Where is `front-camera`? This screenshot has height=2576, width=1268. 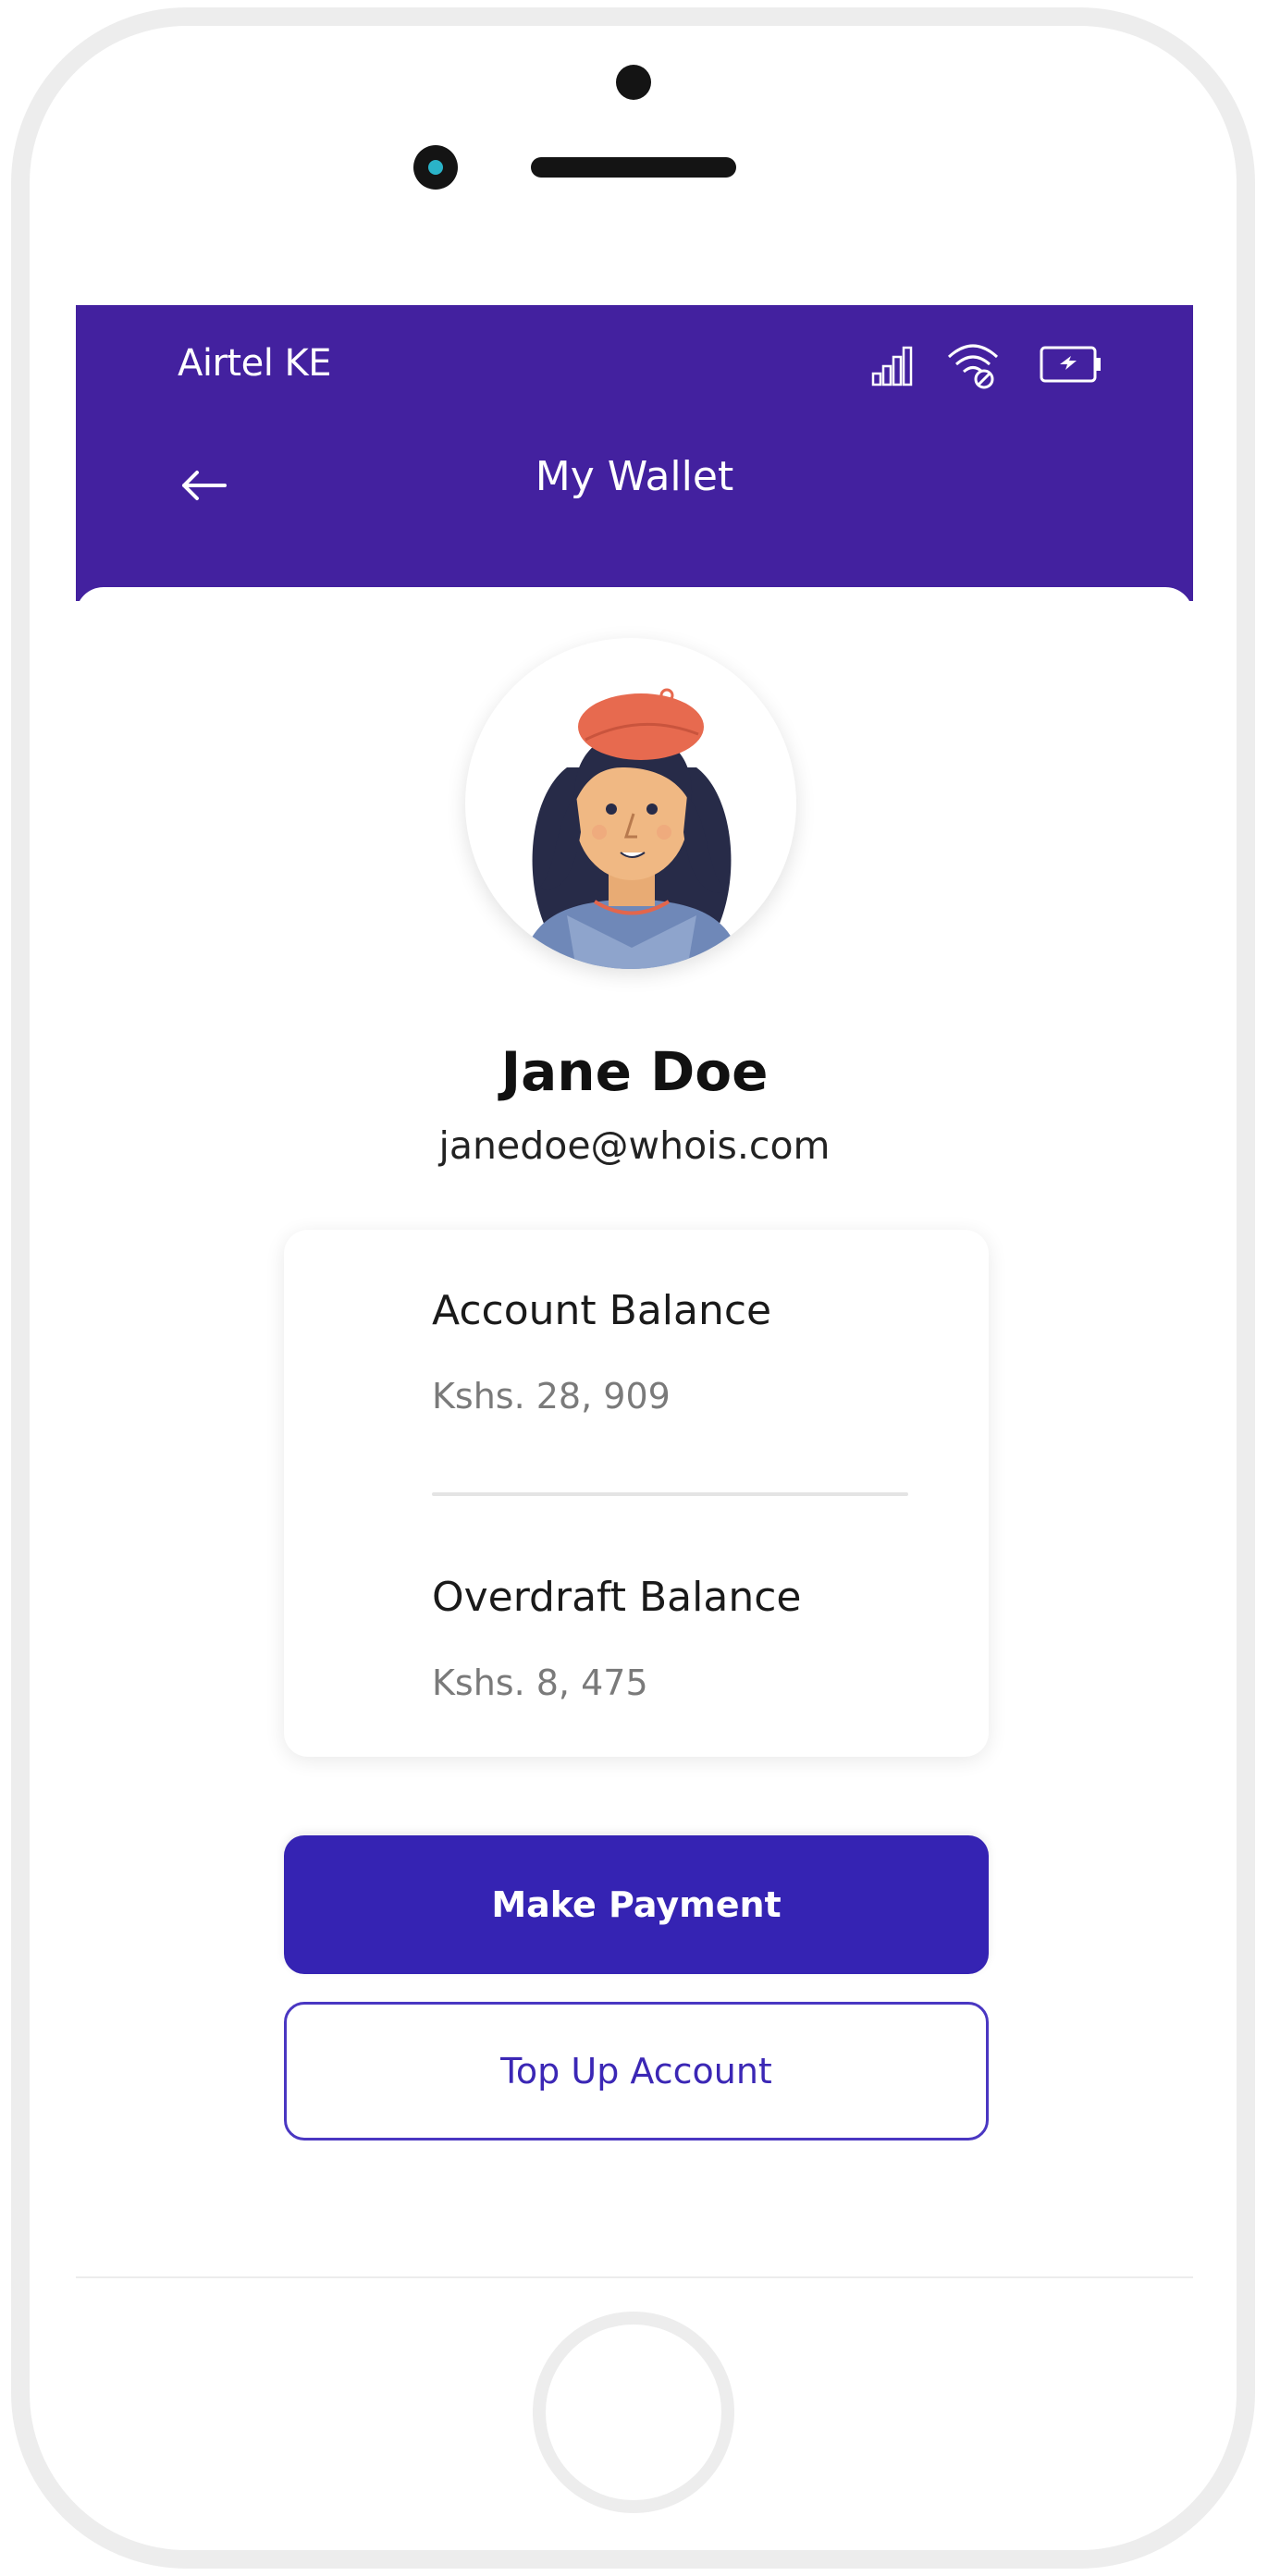 front-camera is located at coordinates (435, 168).